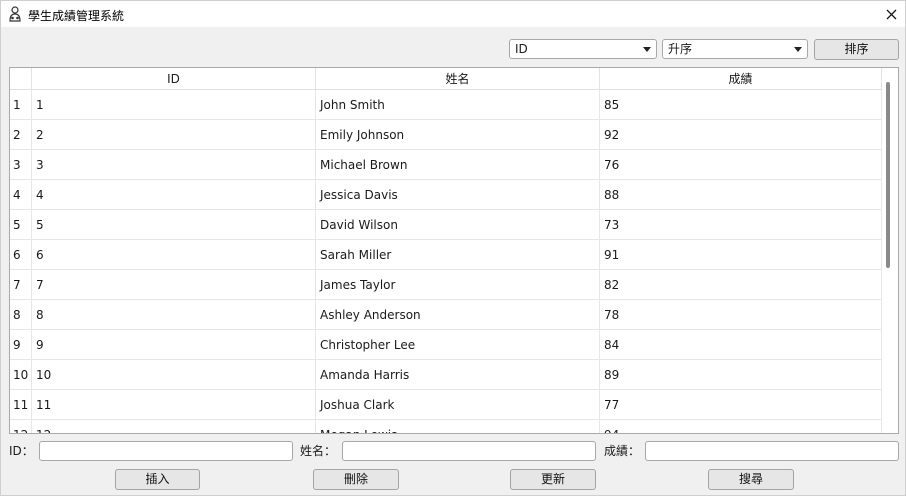 The width and height of the screenshot is (906, 496). I want to click on row-number: 2, so click(21, 135).